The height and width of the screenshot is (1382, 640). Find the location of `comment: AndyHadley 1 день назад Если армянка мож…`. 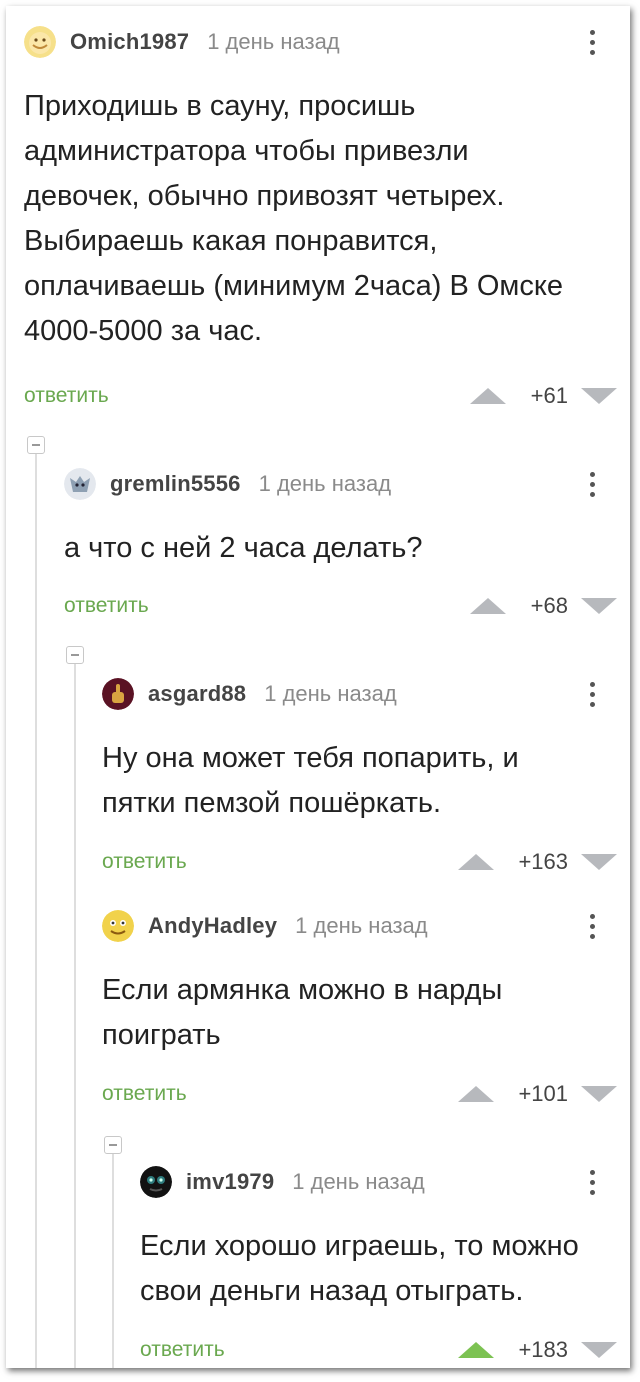

comment: AndyHadley 1 день назад Если армянка мож… is located at coordinates (359, 1011).